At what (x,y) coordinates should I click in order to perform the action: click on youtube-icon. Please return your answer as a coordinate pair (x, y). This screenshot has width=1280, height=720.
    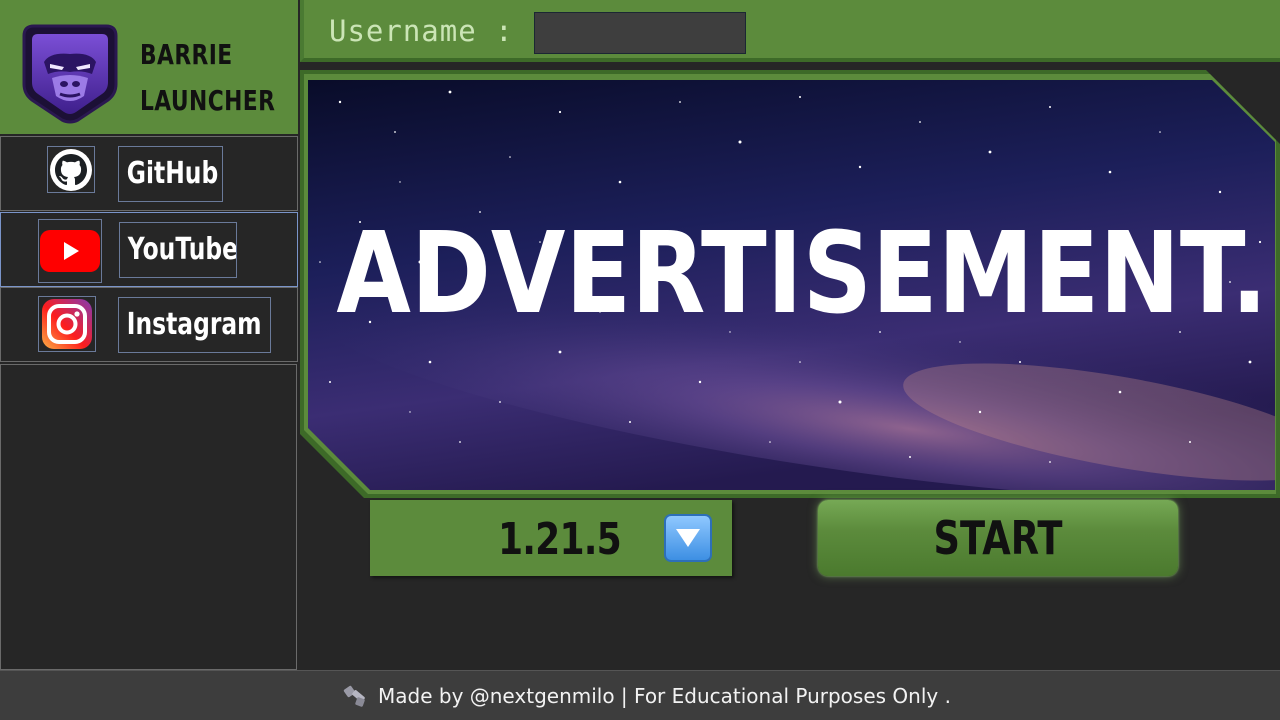
    Looking at the image, I should click on (70, 251).